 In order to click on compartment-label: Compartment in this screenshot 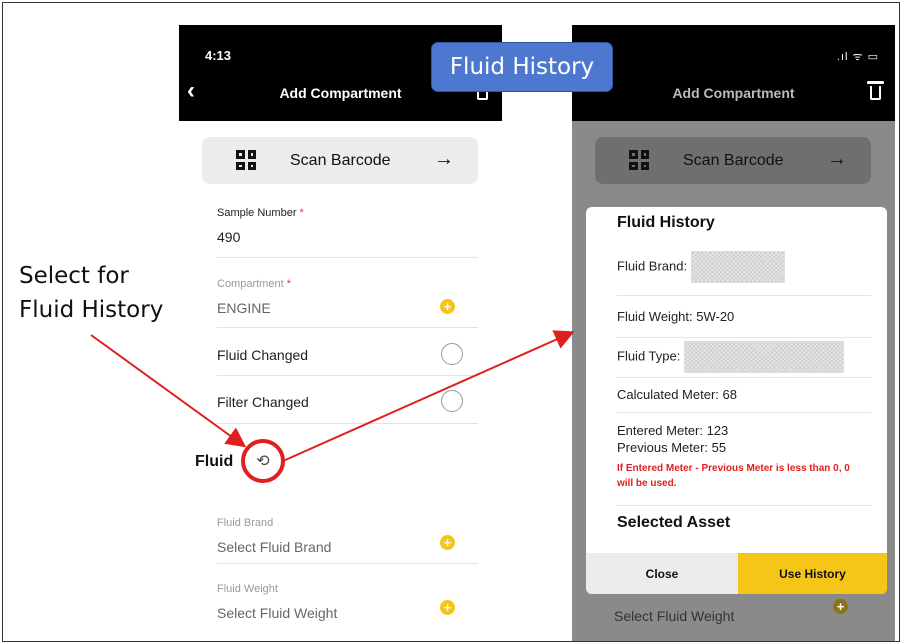, I will do `click(250, 284)`.